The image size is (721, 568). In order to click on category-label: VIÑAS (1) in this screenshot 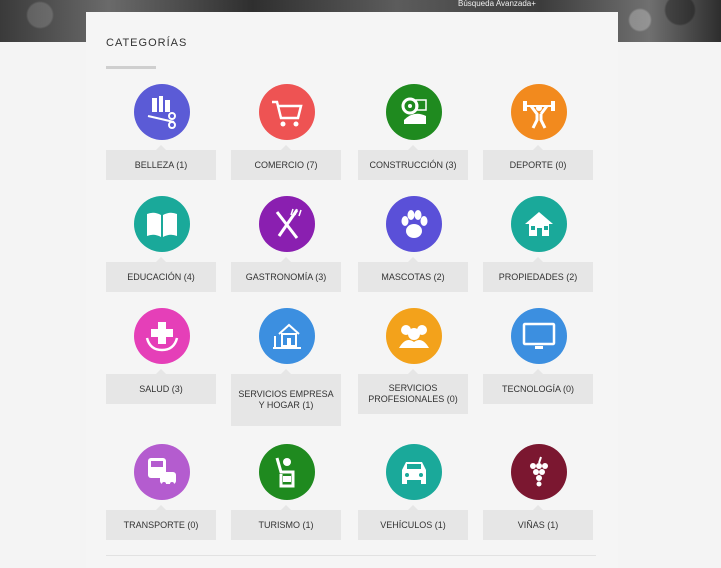, I will do `click(538, 522)`.